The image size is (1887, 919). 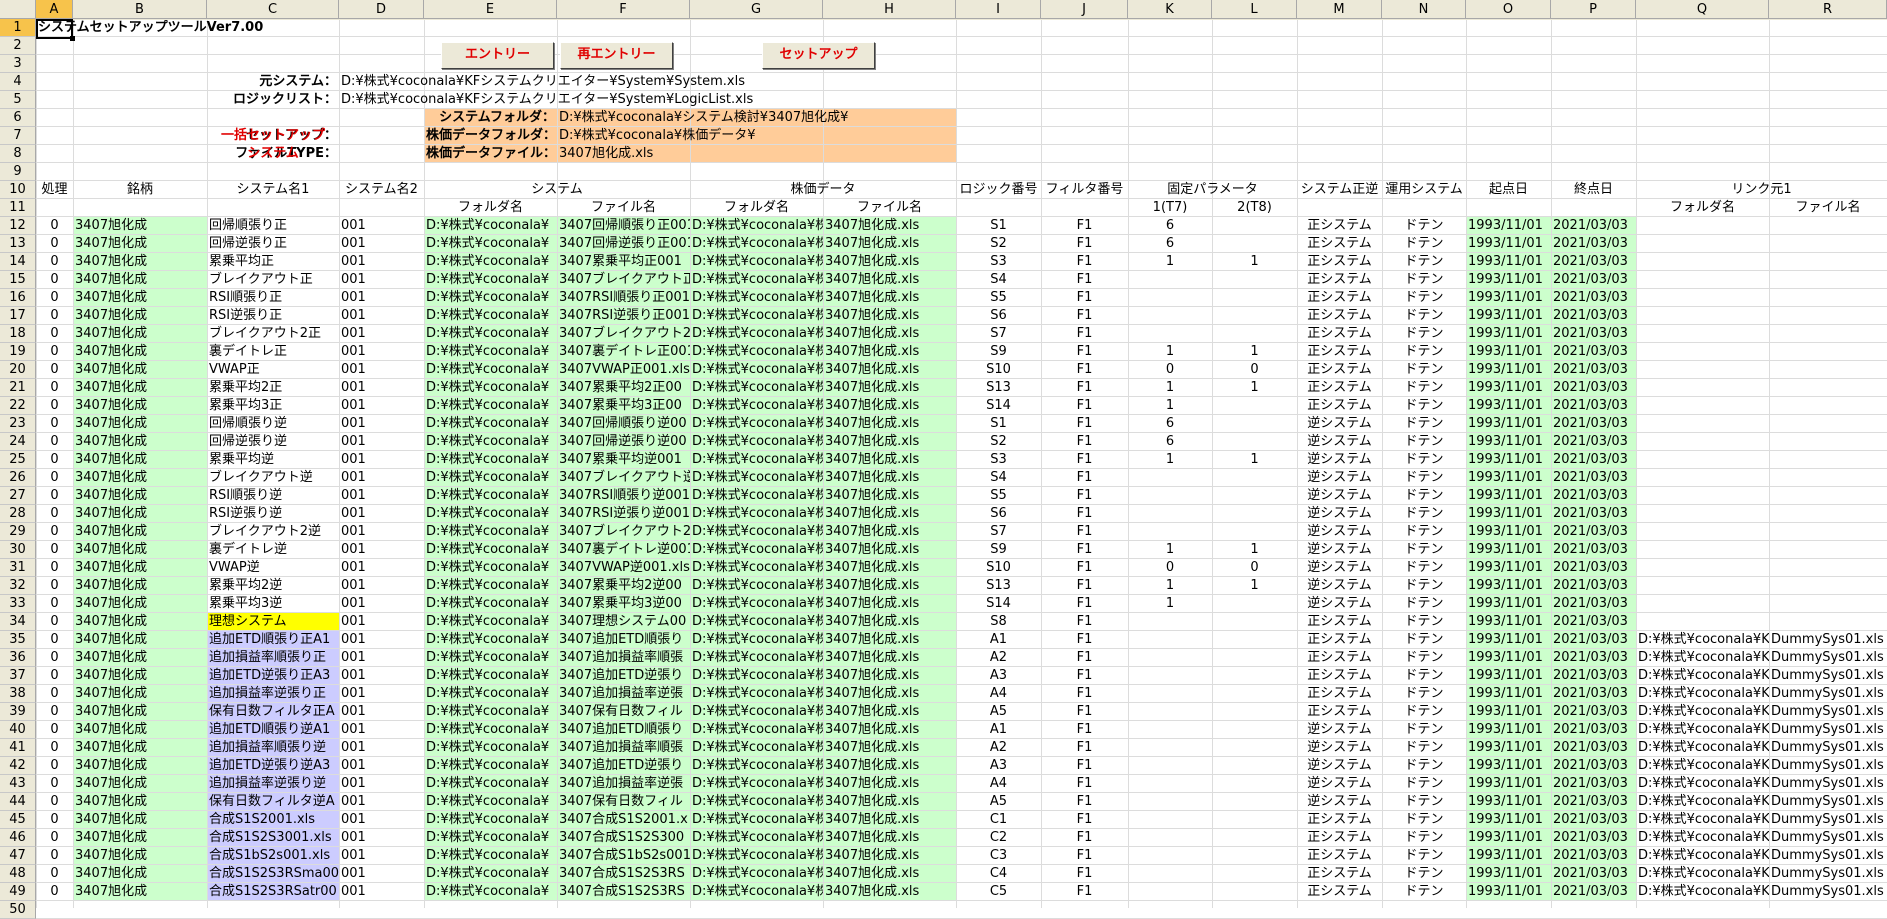 What do you see at coordinates (1508, 9) in the screenshot?
I see `column-header-o: O` at bounding box center [1508, 9].